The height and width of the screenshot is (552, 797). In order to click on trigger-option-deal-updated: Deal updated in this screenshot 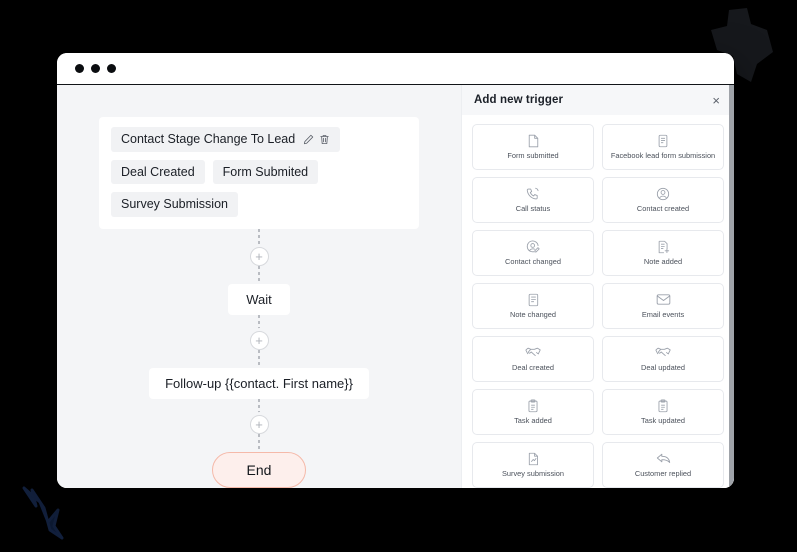, I will do `click(663, 359)`.